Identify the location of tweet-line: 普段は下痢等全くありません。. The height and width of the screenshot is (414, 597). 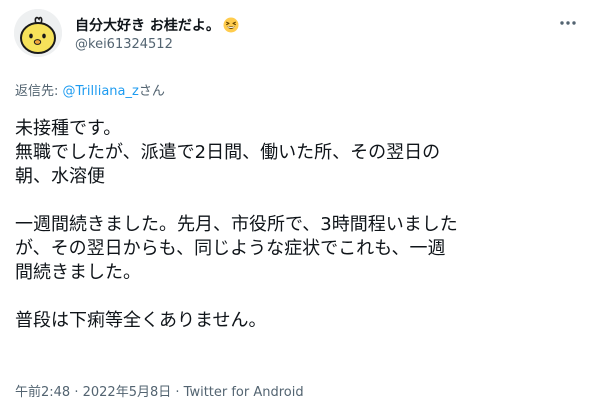
(141, 320).